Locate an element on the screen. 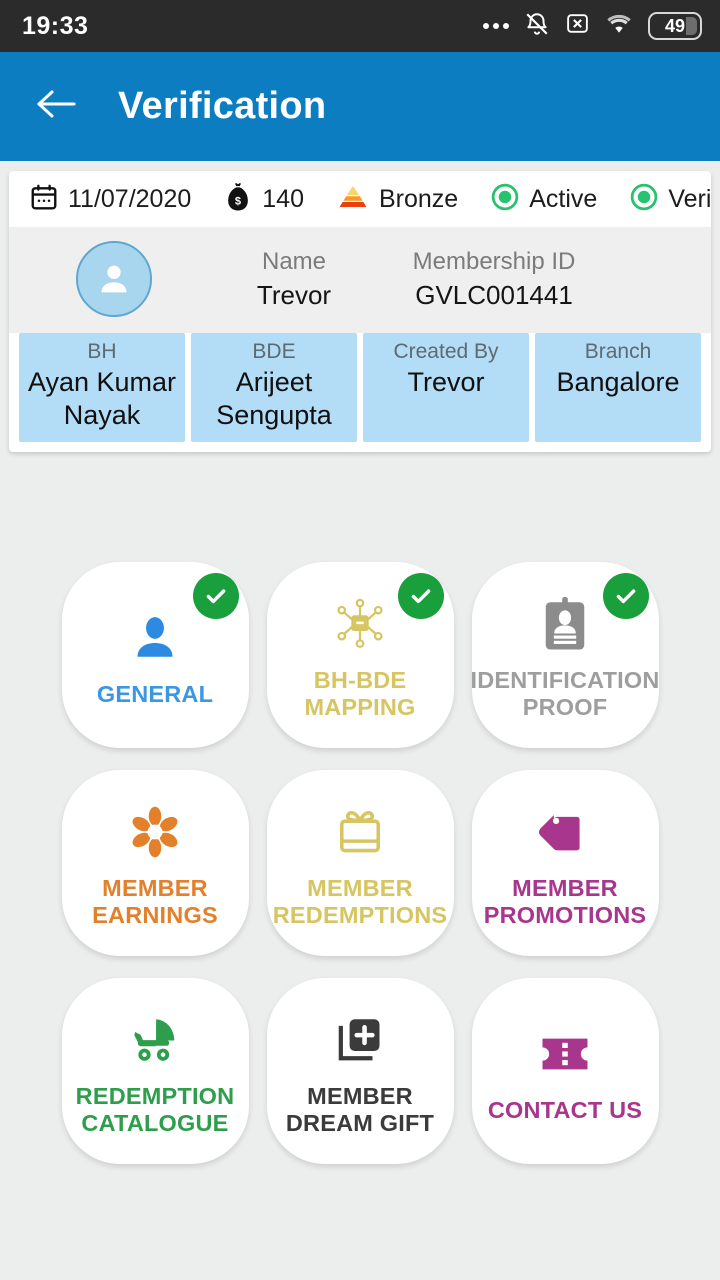 This screenshot has width=720, height=1280. tile-contact-us: CONTACT US is located at coordinates (565, 1071).